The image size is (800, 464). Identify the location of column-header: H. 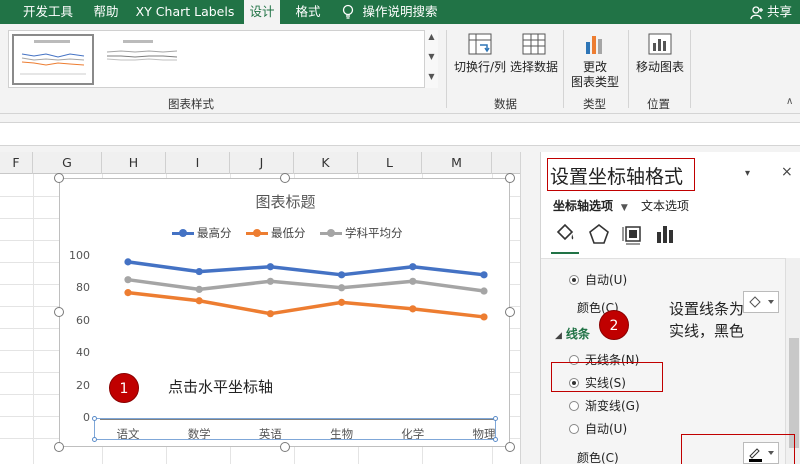
(134, 163).